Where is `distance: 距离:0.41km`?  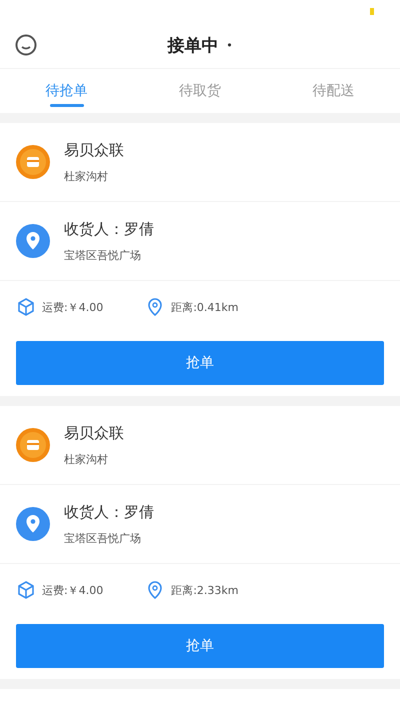
distance: 距离:0.41km is located at coordinates (204, 307).